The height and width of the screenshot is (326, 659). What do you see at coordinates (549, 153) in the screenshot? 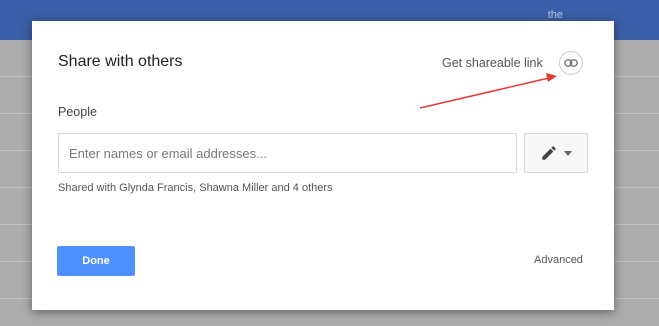
I see `pencil-icon` at bounding box center [549, 153].